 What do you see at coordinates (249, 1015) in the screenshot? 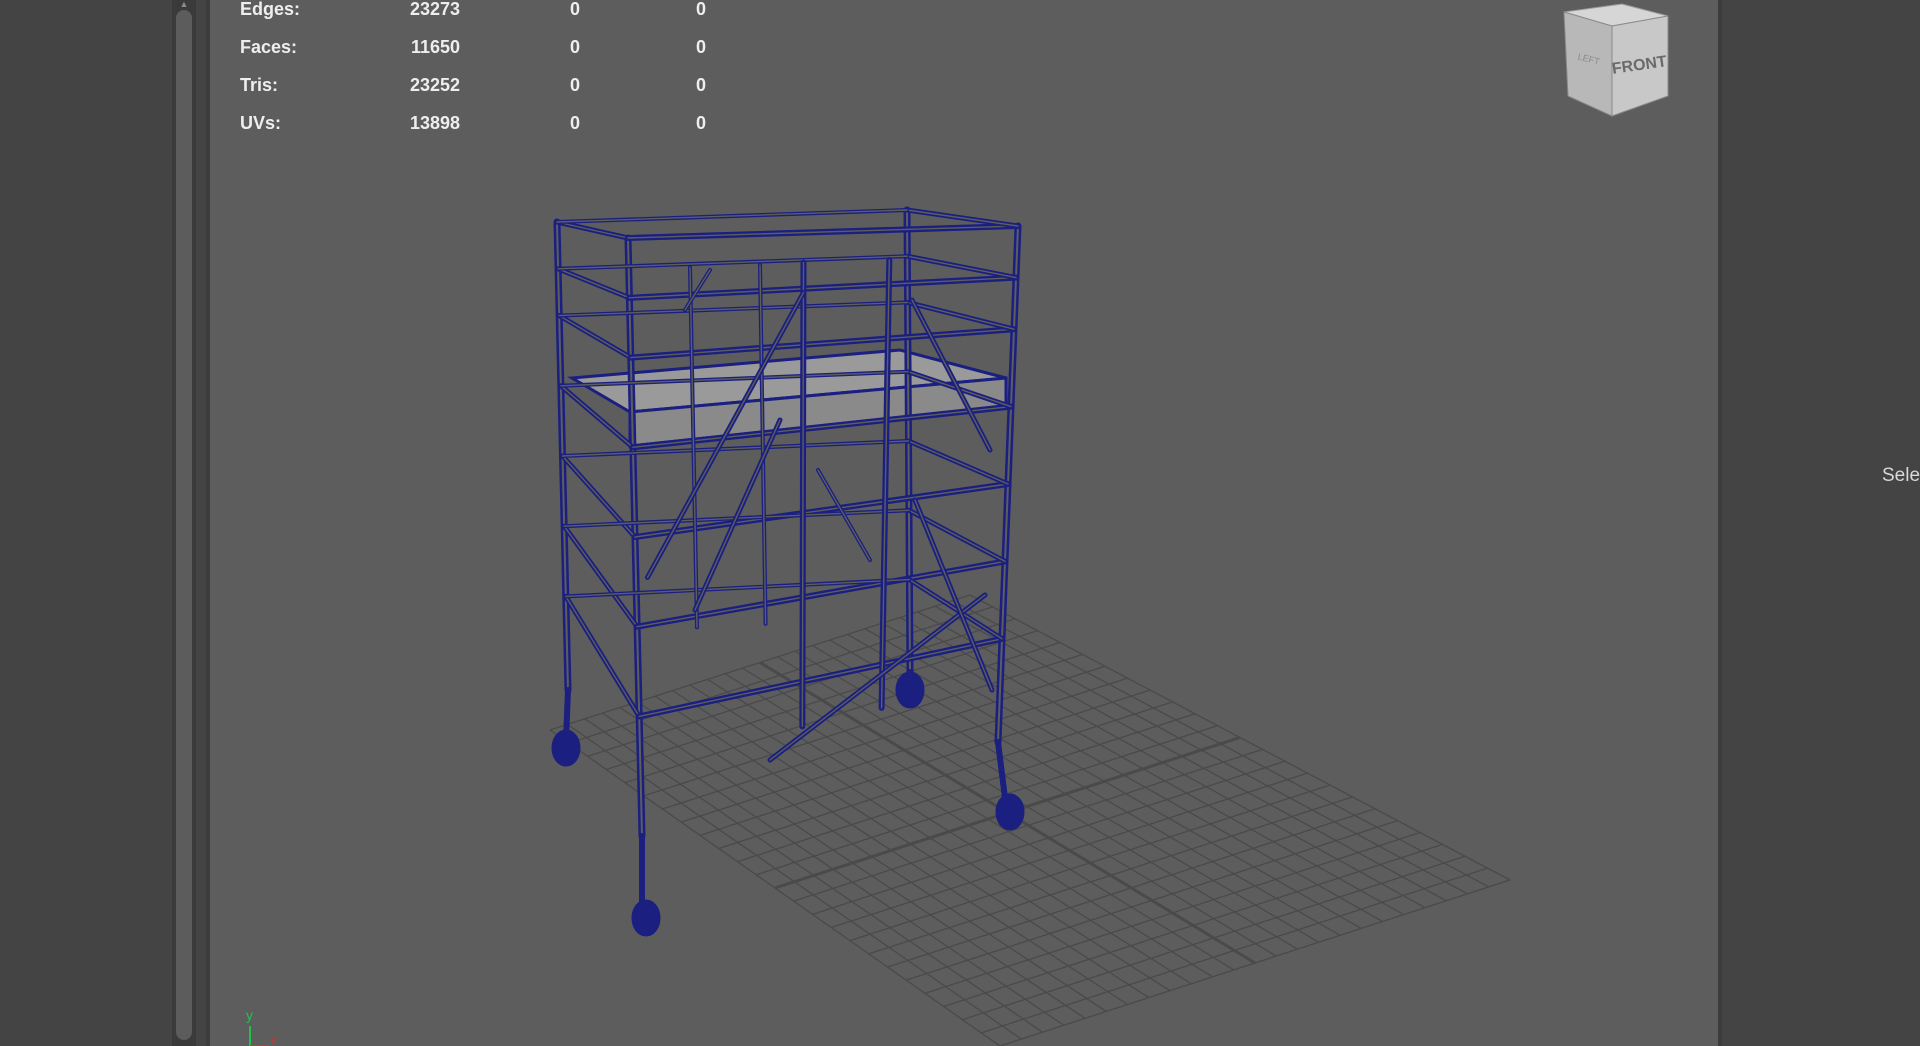
I see `axis-y-label: y` at bounding box center [249, 1015].